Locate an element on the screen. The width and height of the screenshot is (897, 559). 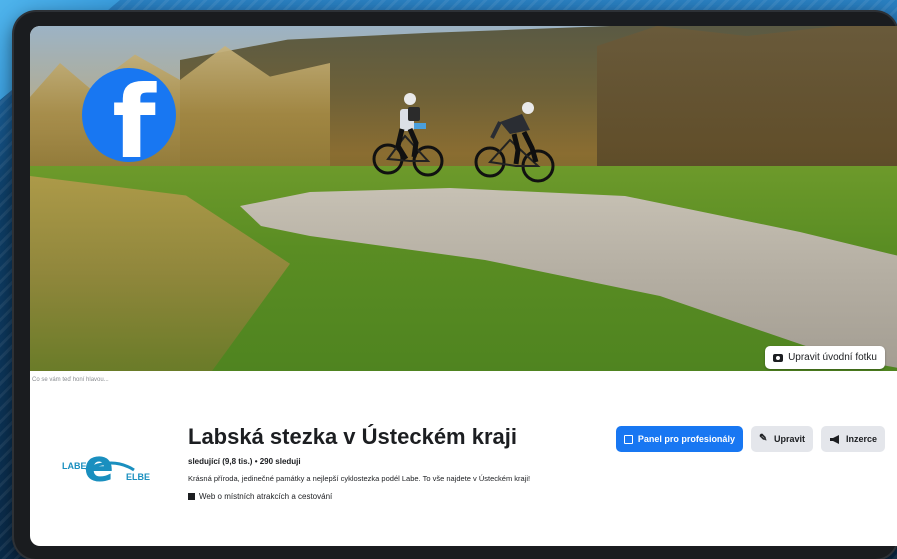
dashboard-icon is located at coordinates (628, 439).